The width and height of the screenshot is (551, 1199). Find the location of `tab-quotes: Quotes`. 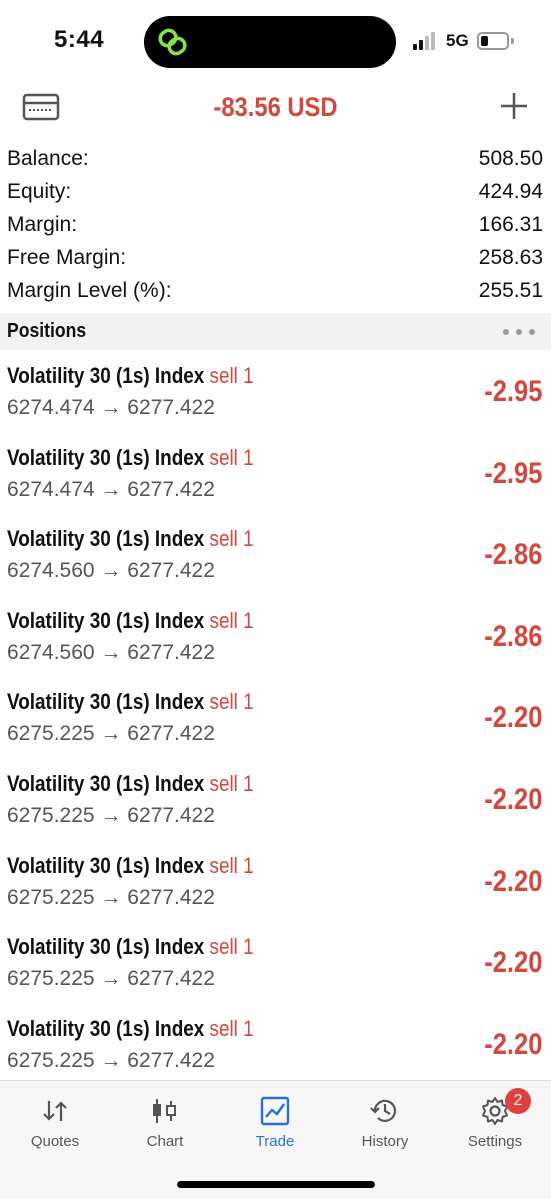

tab-quotes: Quotes is located at coordinates (55, 1121).